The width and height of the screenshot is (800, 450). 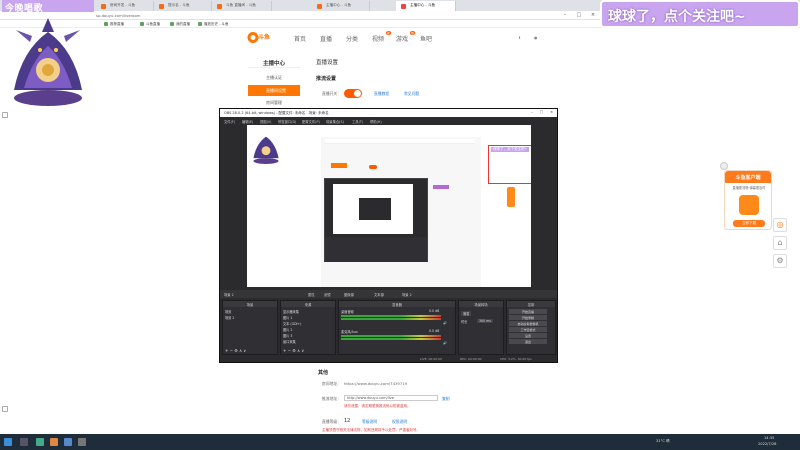 What do you see at coordinates (541, 112) in the screenshot?
I see `obs-maximize-icon: □` at bounding box center [541, 112].